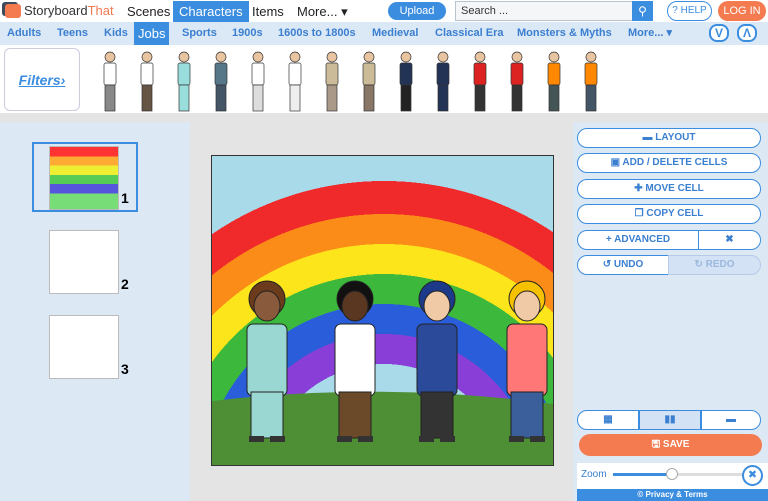 The image size is (768, 501). I want to click on category-monsters-myths: Monsters & Myths, so click(564, 33).